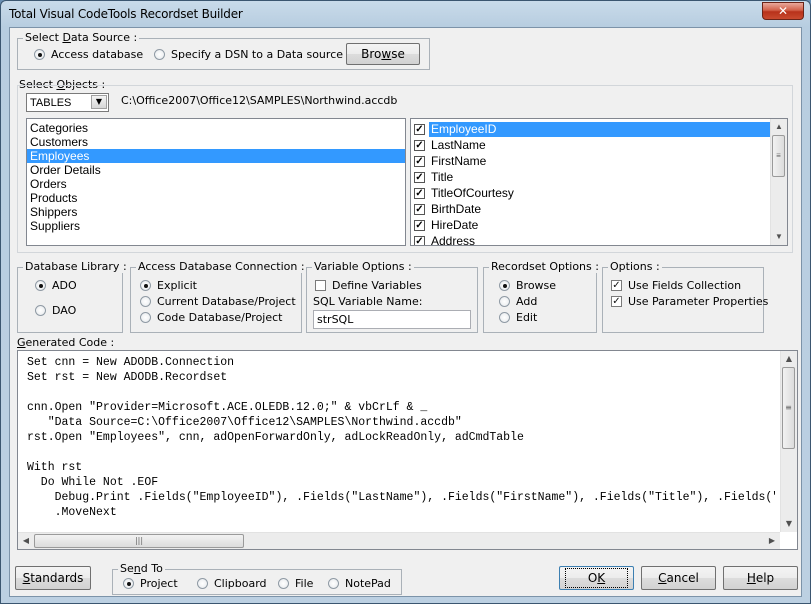  I want to click on field-list-item: ✓ HireDate, so click(590, 225).